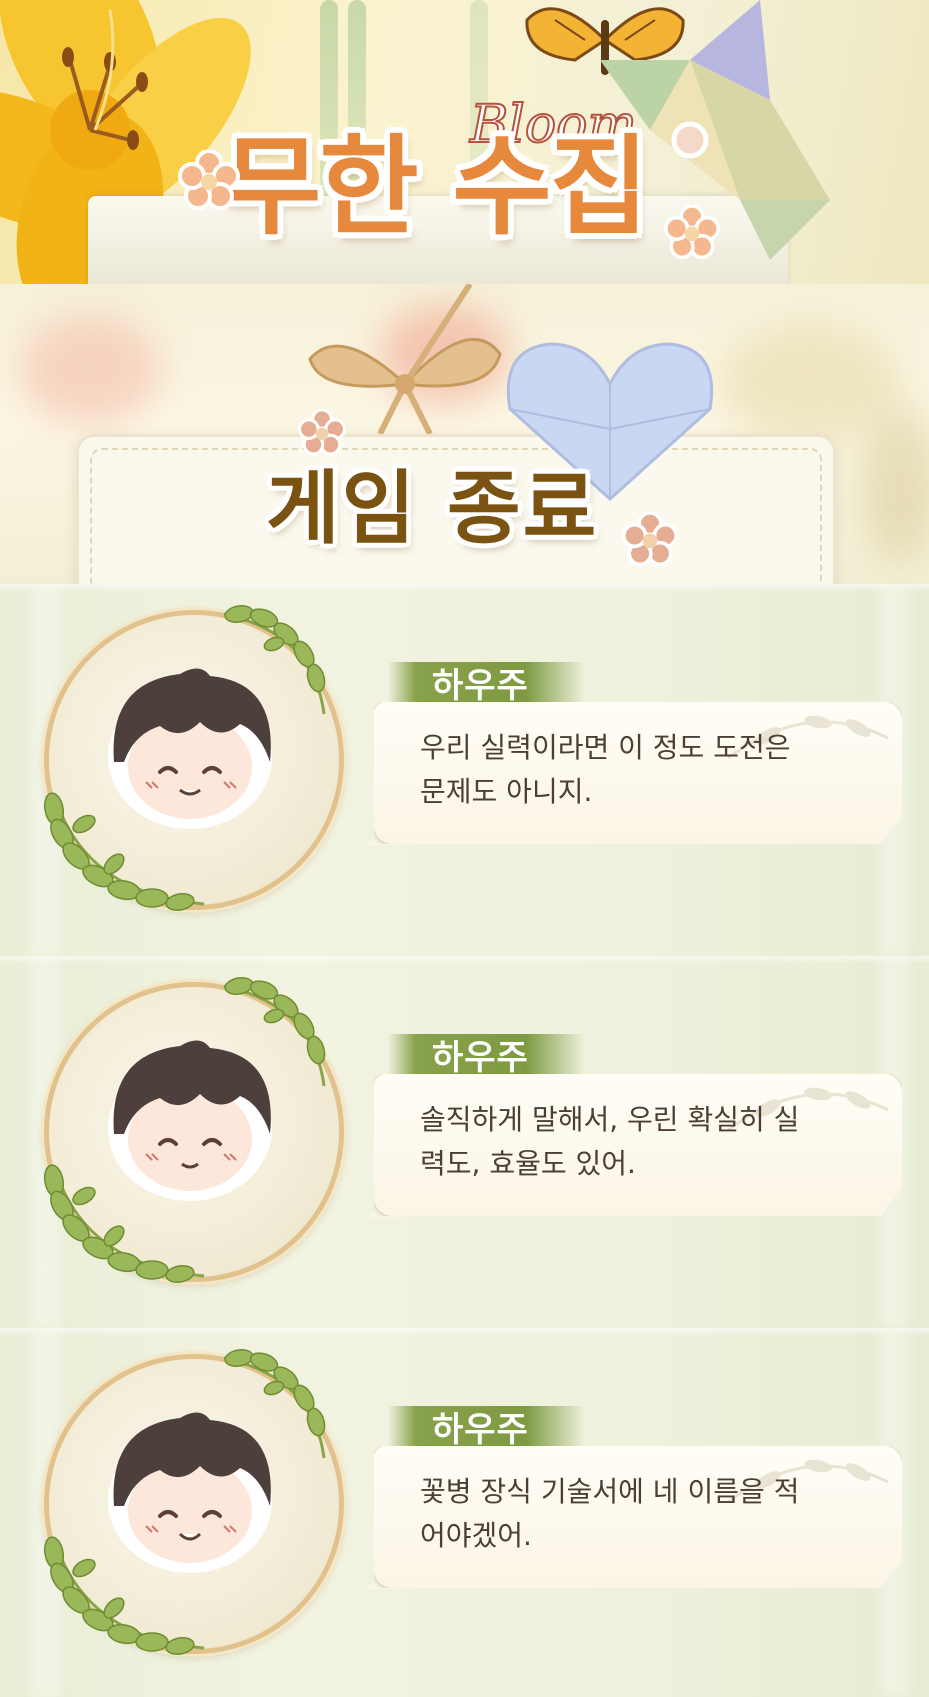  I want to click on dialogue-text: 우리 실력이라면 이 정도 도전은 문제도 아니지., so click(605, 769).